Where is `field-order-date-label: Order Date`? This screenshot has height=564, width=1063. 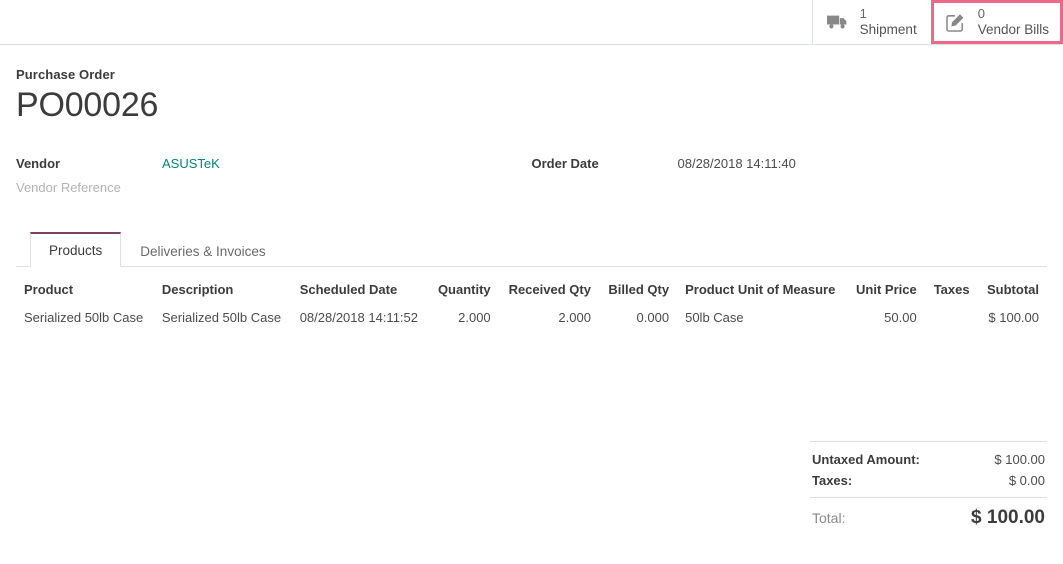 field-order-date-label: Order Date is located at coordinates (565, 164).